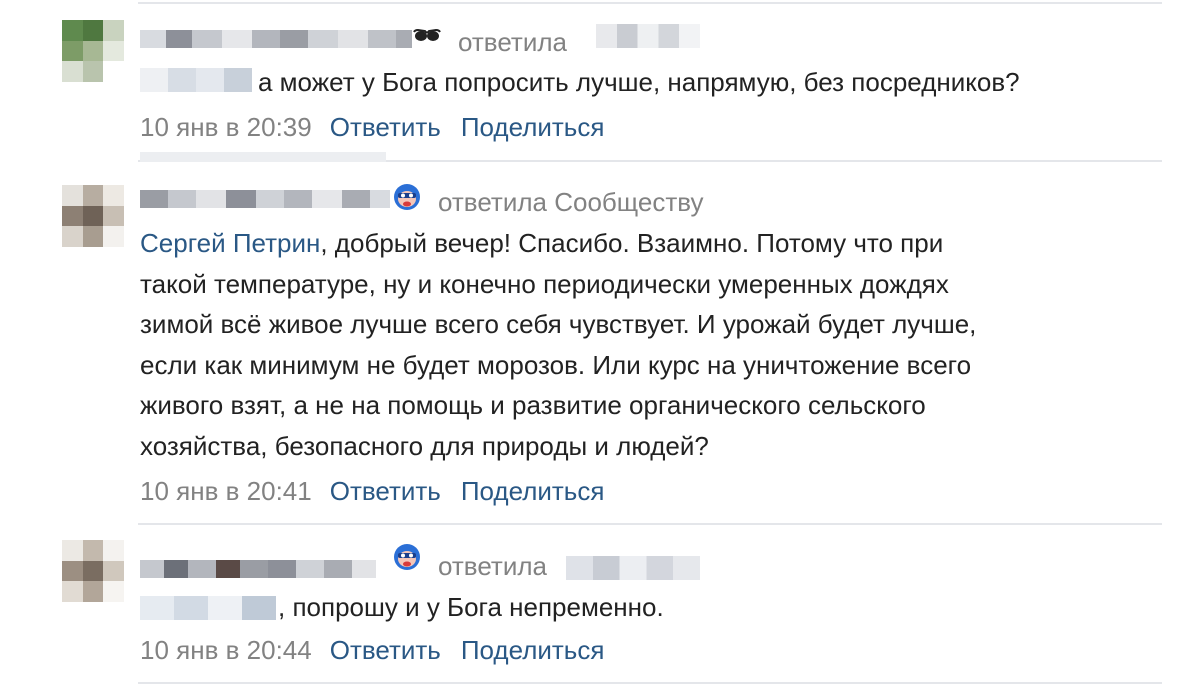 This screenshot has width=1200, height=686. Describe the element at coordinates (471, 607) in the screenshot. I see `comment-text: , попрошу и у Бога непременно.` at that location.